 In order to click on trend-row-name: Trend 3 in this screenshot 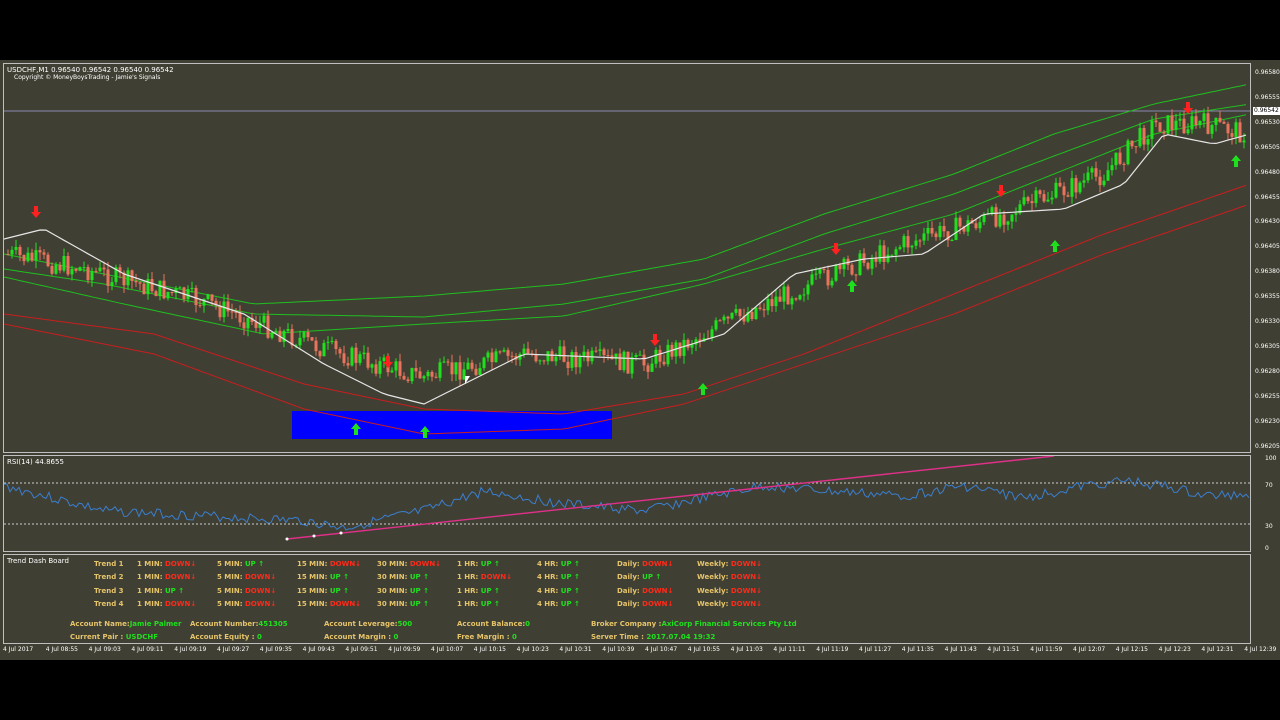, I will do `click(109, 590)`.